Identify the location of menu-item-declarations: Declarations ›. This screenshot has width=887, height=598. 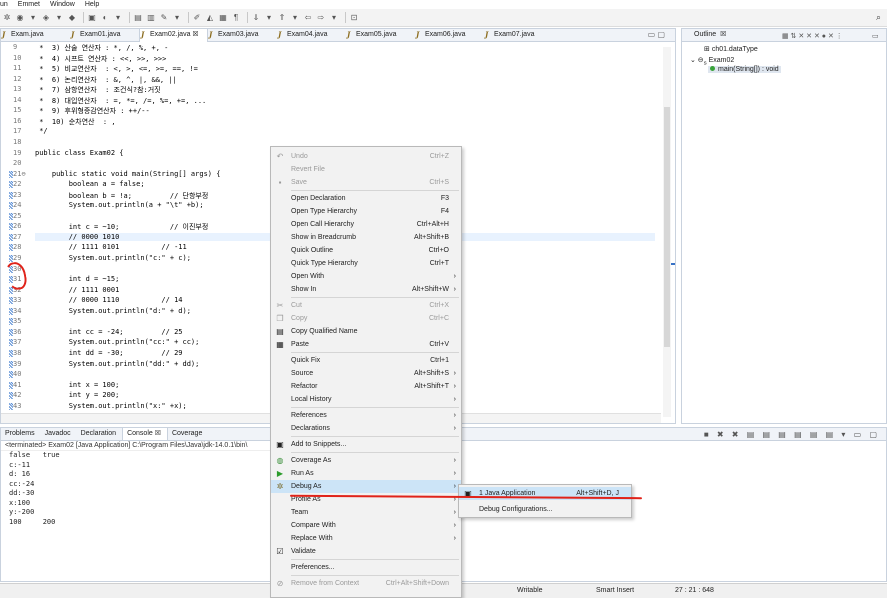
(366, 428).